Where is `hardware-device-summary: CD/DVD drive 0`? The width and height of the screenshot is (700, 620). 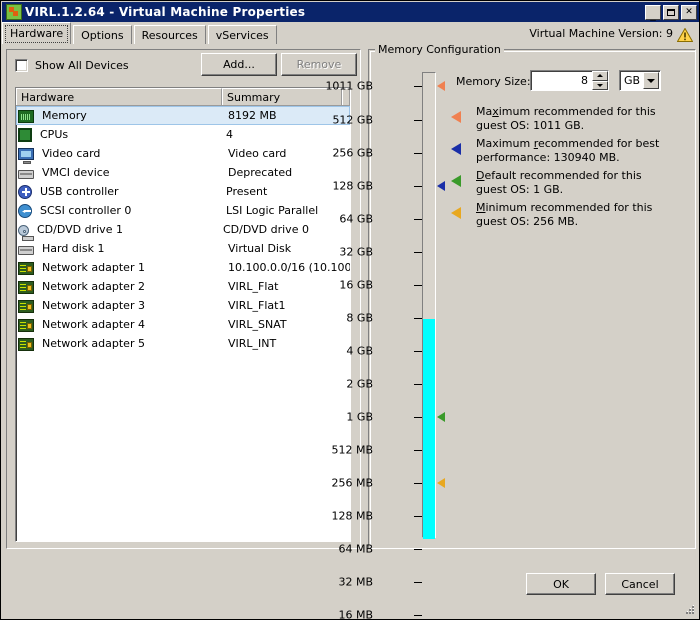
hardware-device-summary: CD/DVD drive 0 is located at coordinates (266, 229).